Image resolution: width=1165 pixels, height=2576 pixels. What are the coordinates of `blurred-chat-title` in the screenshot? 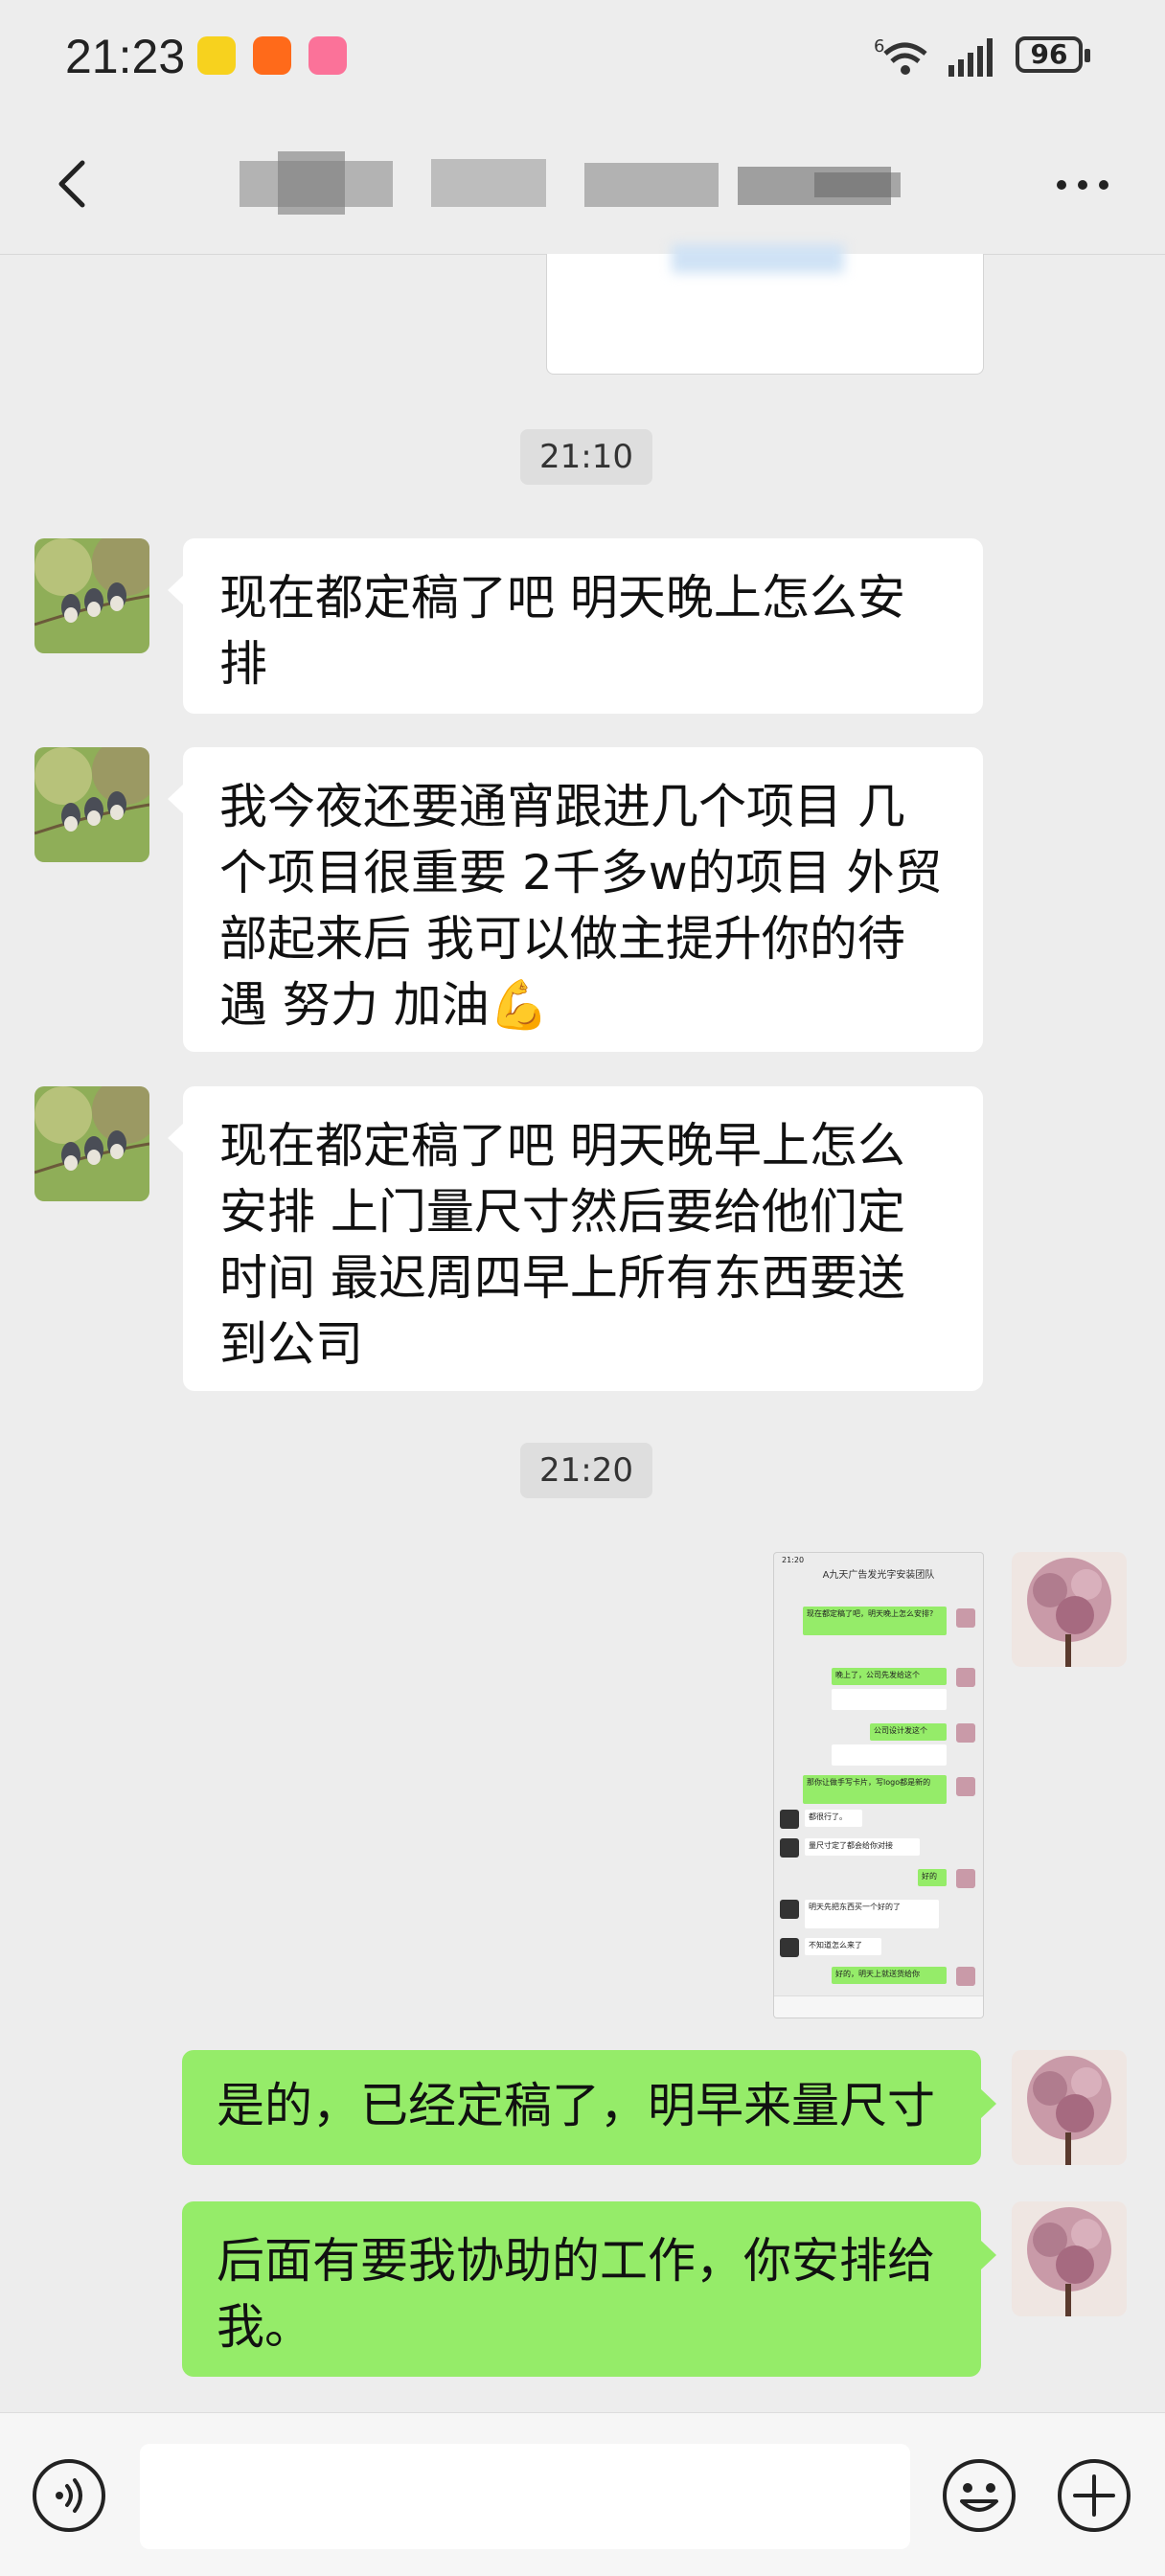 It's located at (570, 183).